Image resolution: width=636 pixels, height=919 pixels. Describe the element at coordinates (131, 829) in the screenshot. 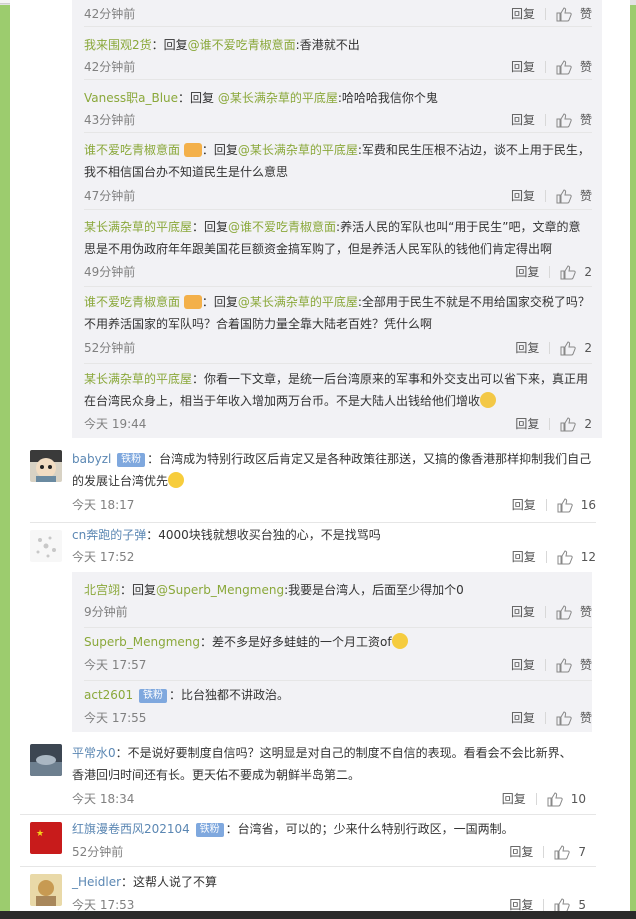

I see `user-link: 红旗漫卷西风202104` at that location.